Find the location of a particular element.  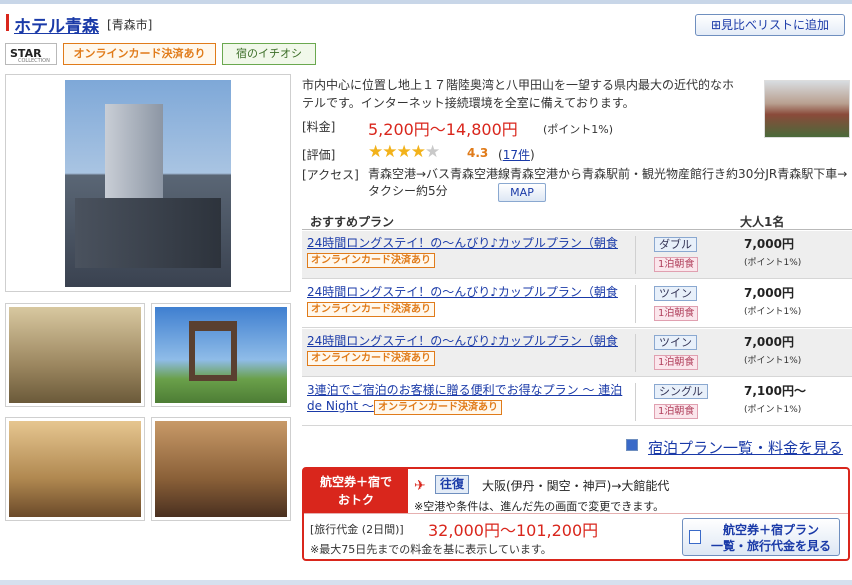

side-photo is located at coordinates (807, 109).